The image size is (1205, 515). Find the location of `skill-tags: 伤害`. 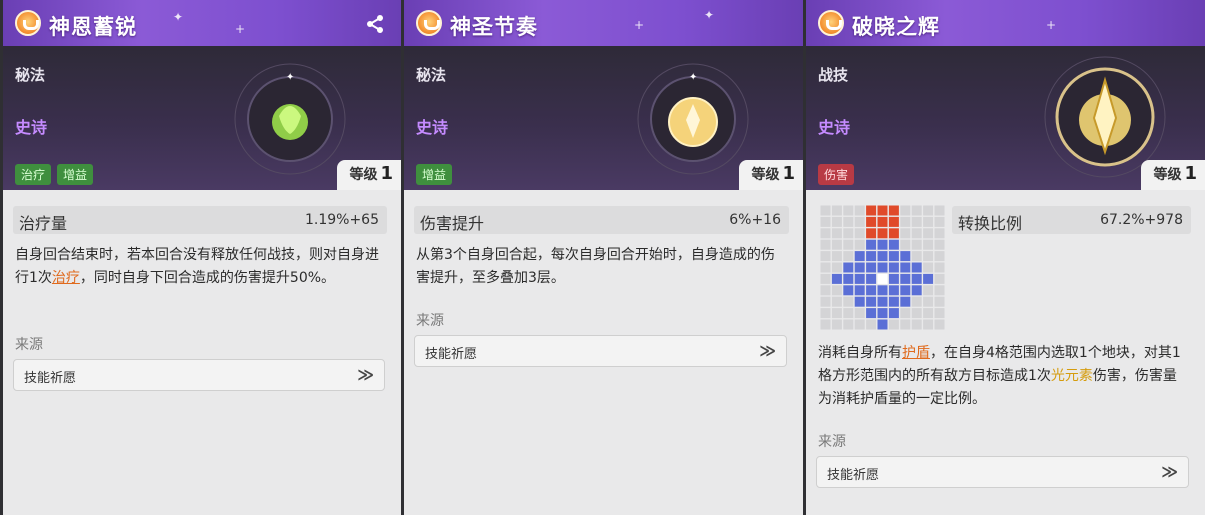

skill-tags: 伤害 is located at coordinates (836, 174).